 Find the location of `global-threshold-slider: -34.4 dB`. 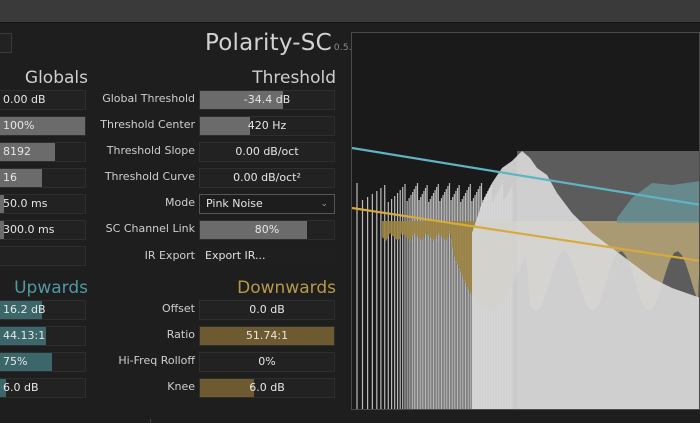

global-threshold-slider: -34.4 dB is located at coordinates (267, 100).